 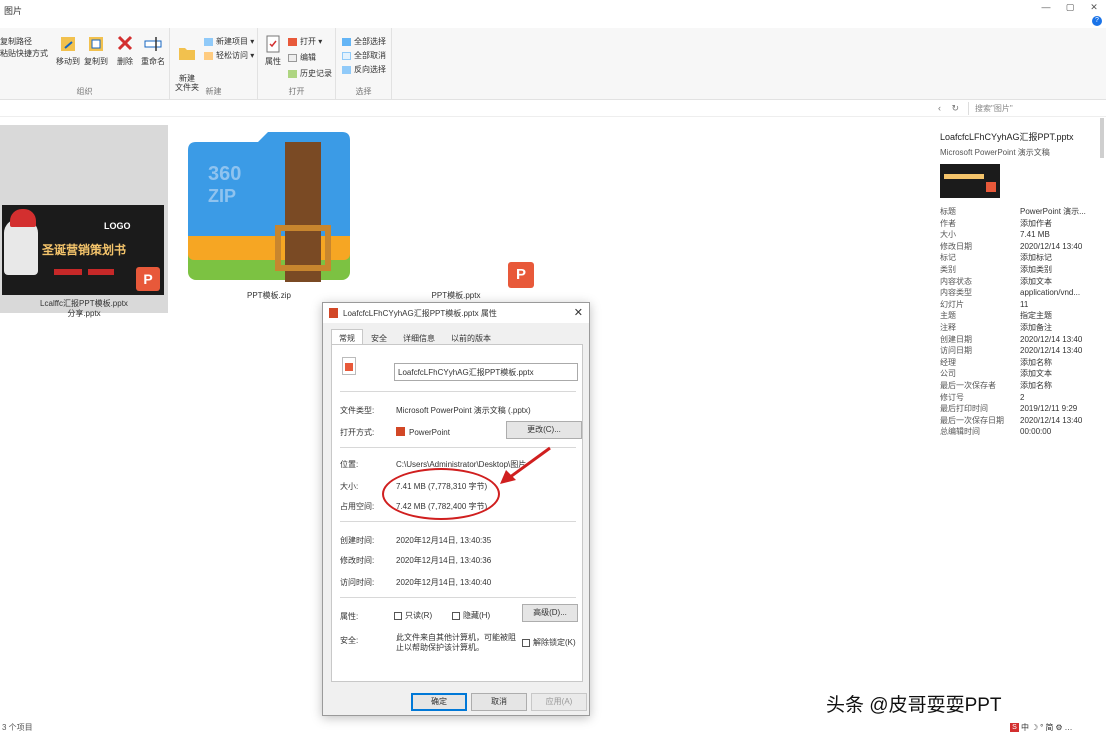 What do you see at coordinates (333, 313) in the screenshot?
I see `powerpoint-file-icon` at bounding box center [333, 313].